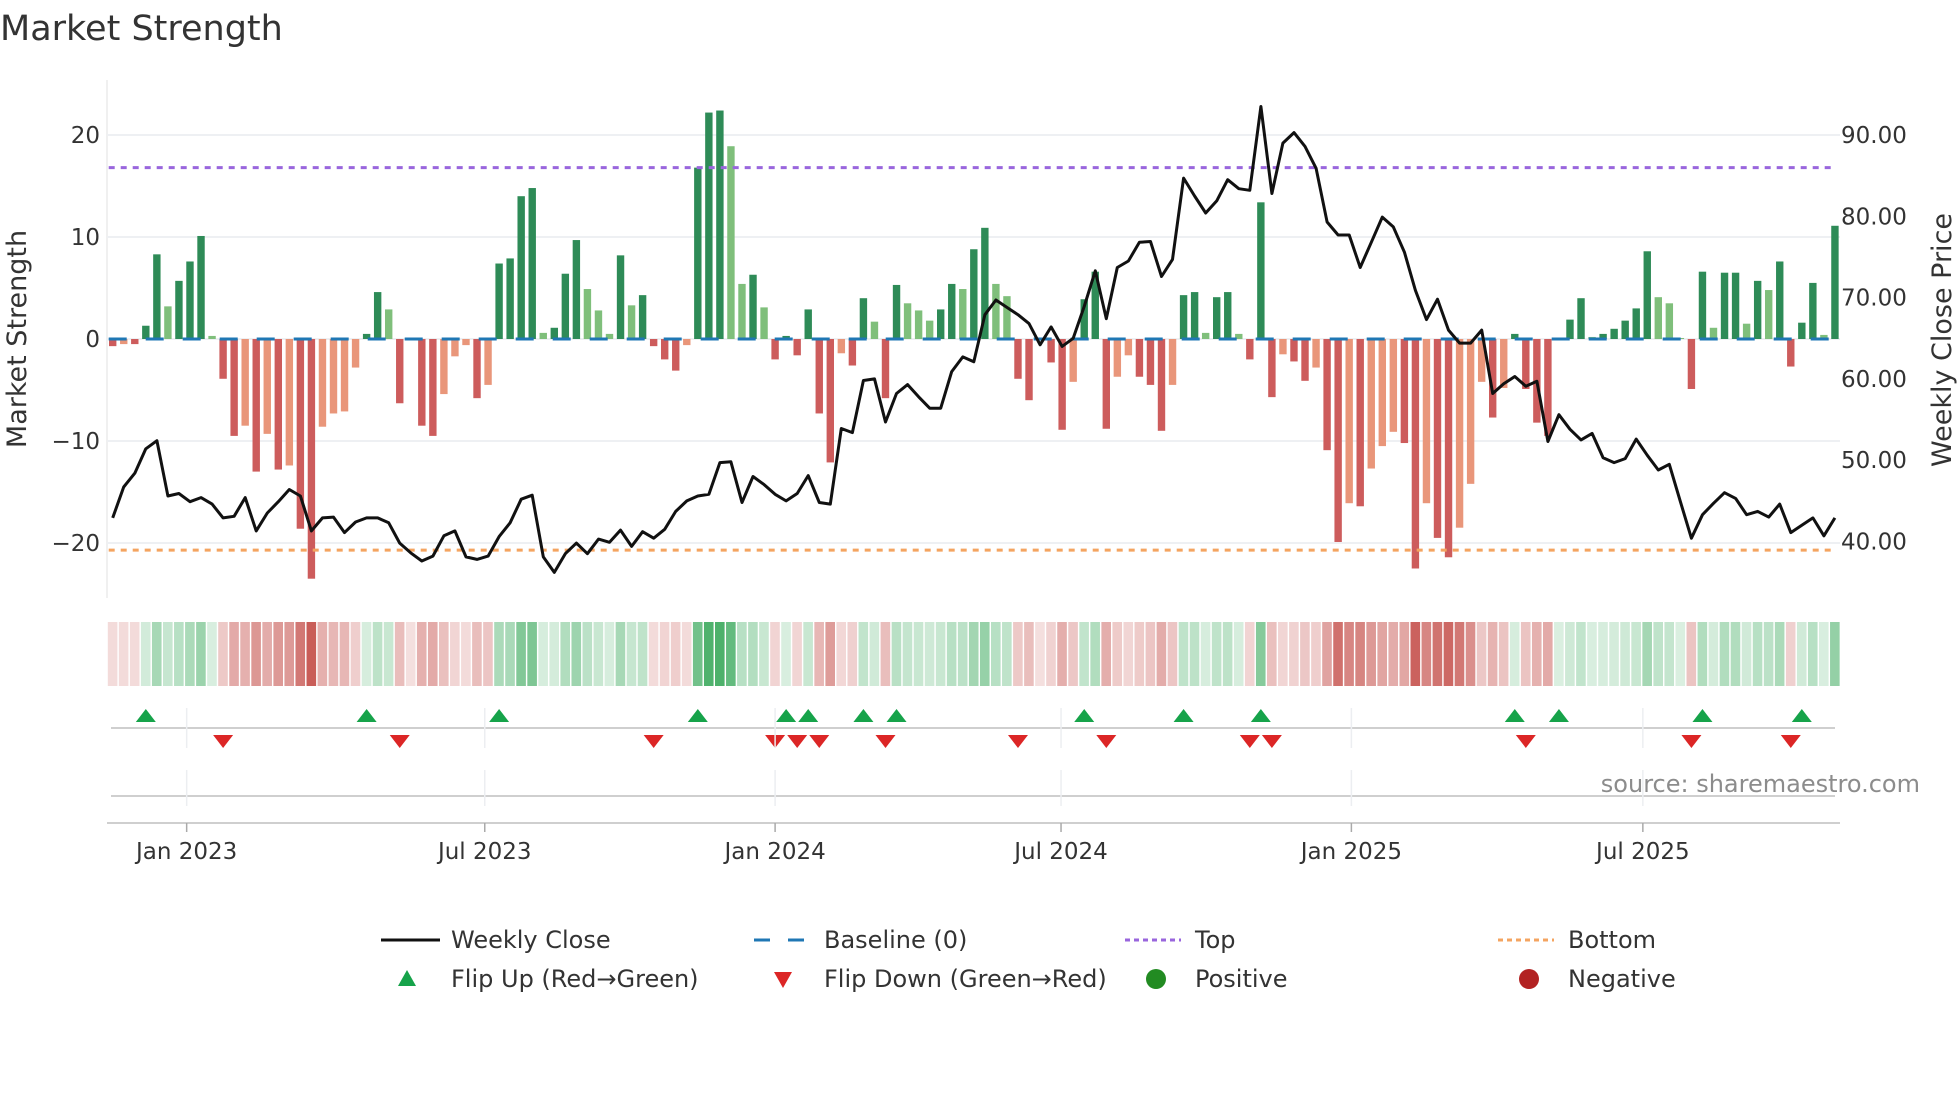 Image resolution: width=1960 pixels, height=1102 pixels. I want to click on y2-tick-label: 80.00, so click(1874, 217).